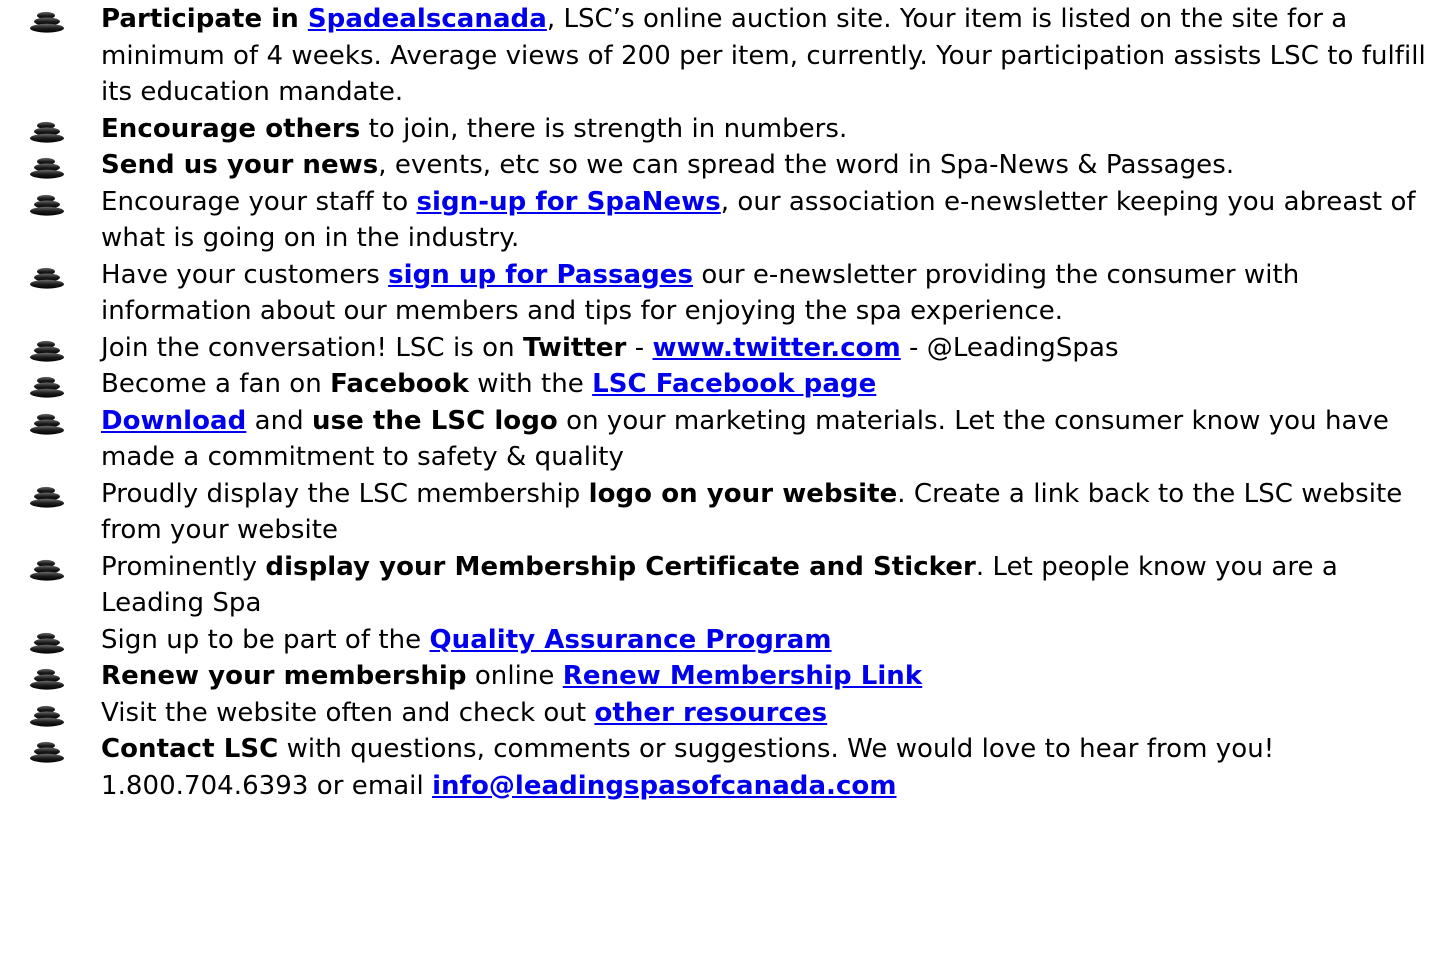 This screenshot has width=1447, height=953. Describe the element at coordinates (514, 676) in the screenshot. I see `text-segment: online` at that location.